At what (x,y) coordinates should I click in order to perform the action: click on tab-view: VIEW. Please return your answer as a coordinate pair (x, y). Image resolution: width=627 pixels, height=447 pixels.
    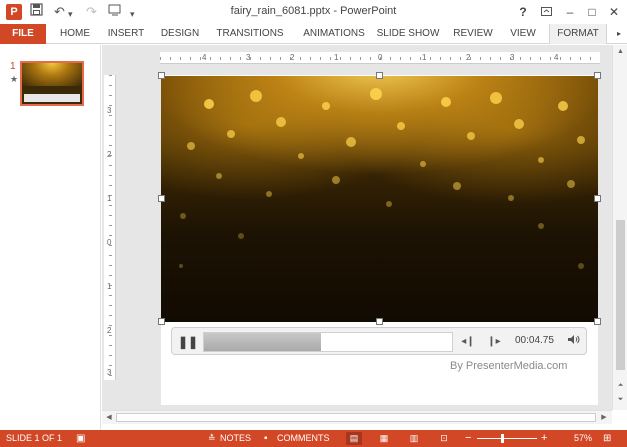
    Looking at the image, I should click on (523, 34).